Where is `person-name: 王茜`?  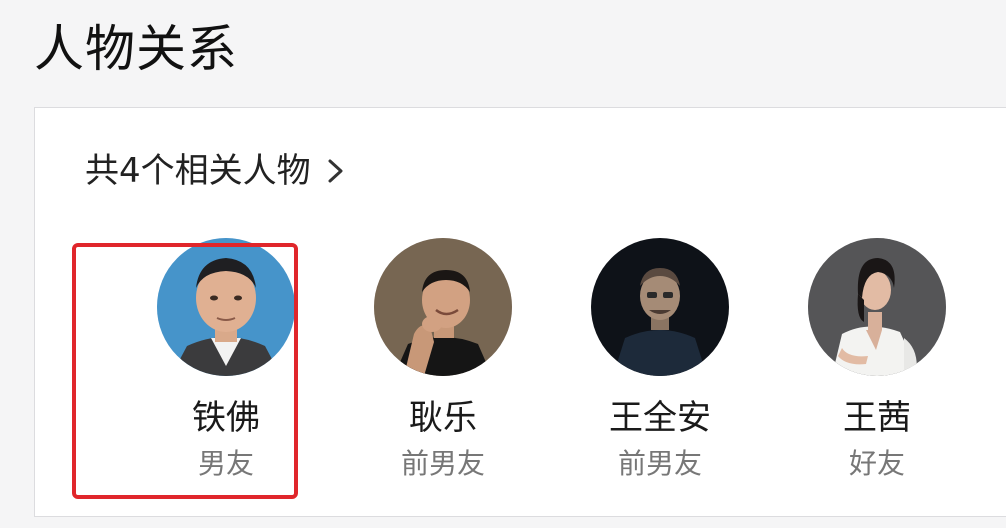
person-name: 王茜 is located at coordinates (877, 418).